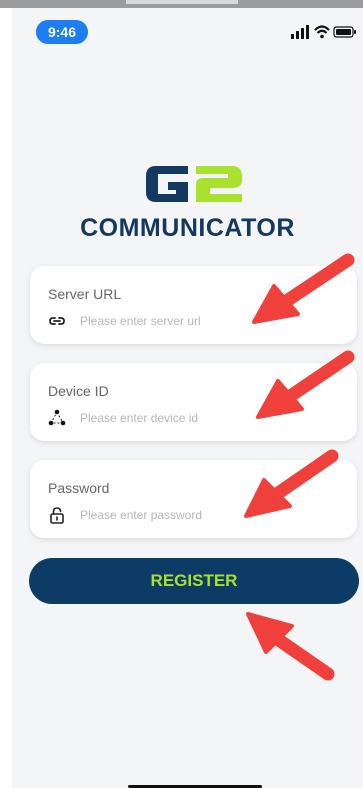 The width and height of the screenshot is (363, 788). I want to click on server-url-label: Server URL, so click(85, 294).